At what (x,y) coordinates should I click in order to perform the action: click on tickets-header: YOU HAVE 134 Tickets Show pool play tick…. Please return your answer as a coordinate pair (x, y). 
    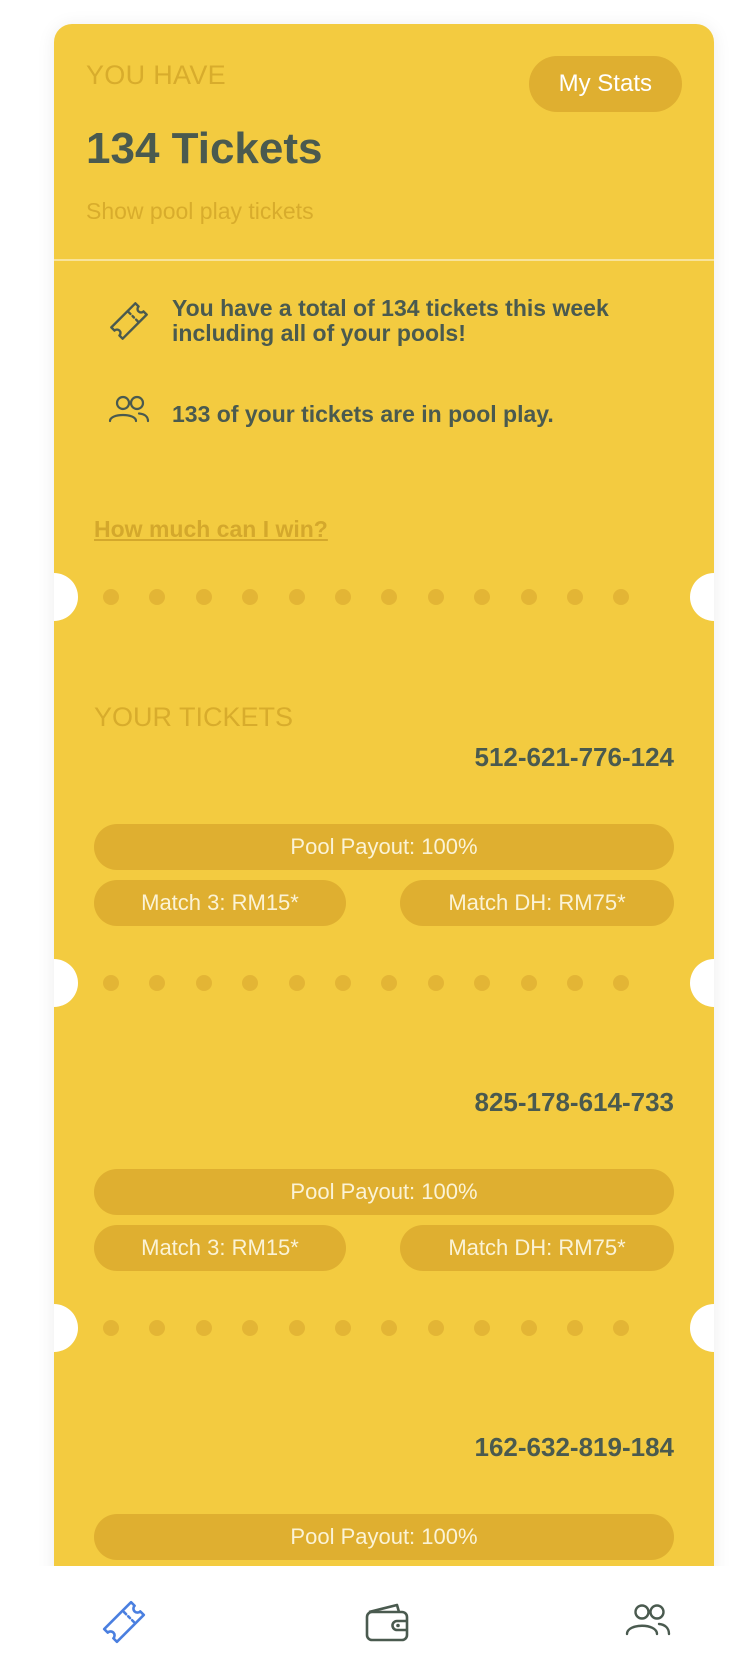
    Looking at the image, I should click on (384, 142).